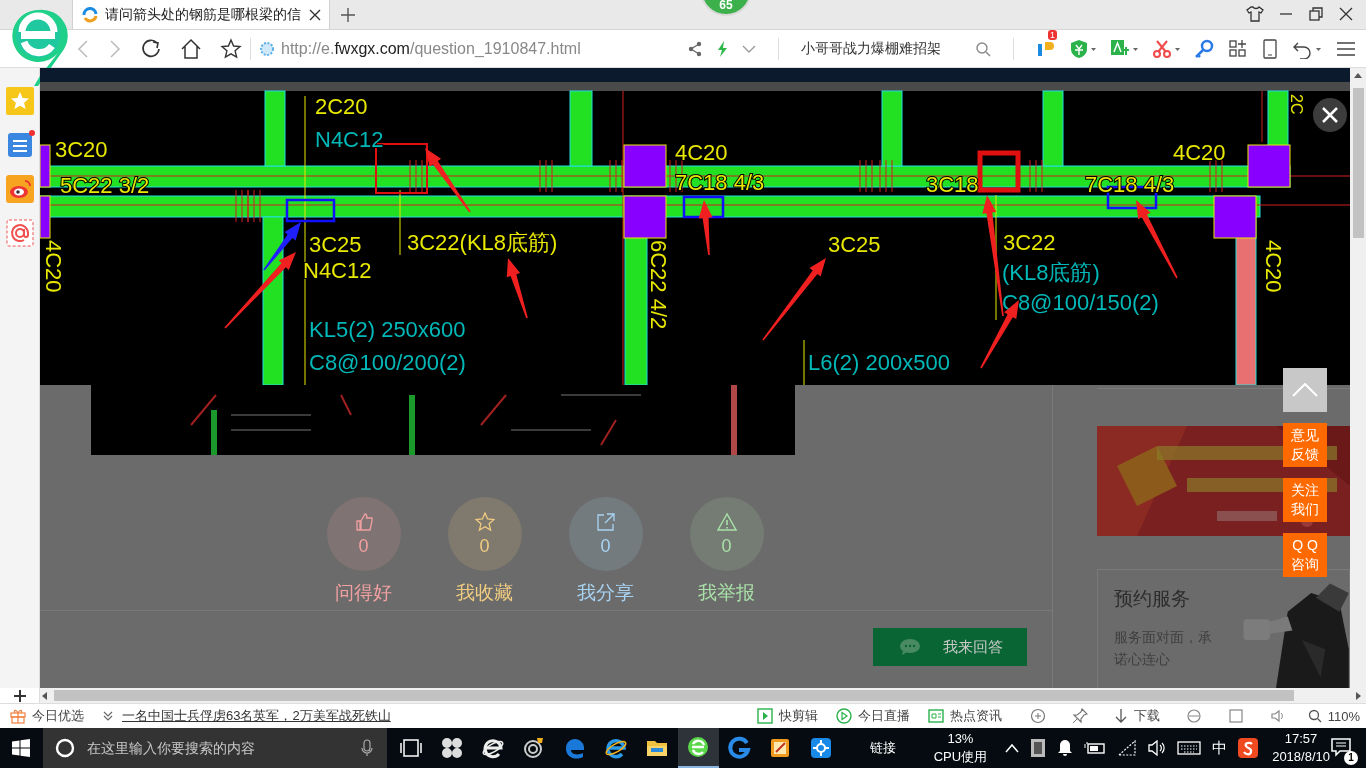 This screenshot has height=768, width=1366. Describe the element at coordinates (1358, 695) in the screenshot. I see `scroll-right-icon` at that location.